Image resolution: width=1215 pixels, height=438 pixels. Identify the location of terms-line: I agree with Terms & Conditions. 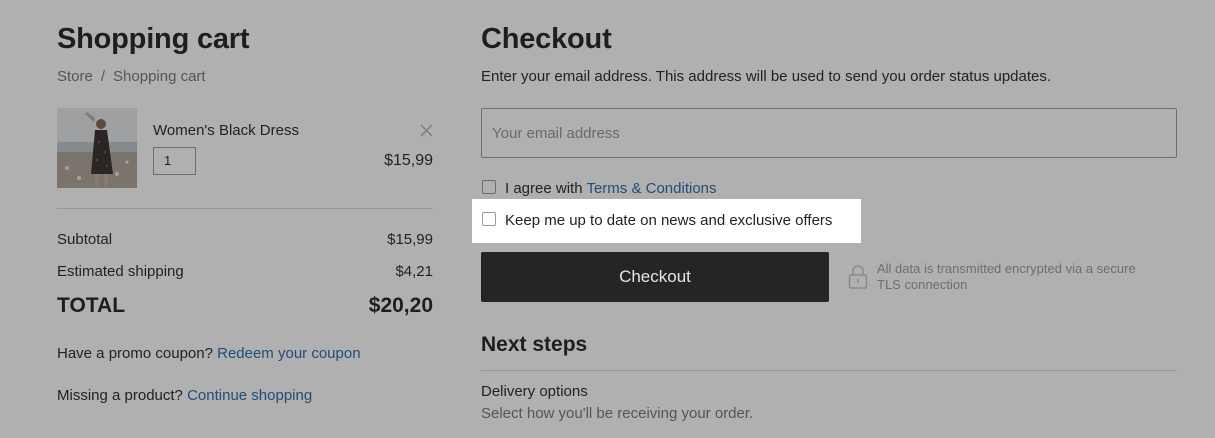
(611, 188).